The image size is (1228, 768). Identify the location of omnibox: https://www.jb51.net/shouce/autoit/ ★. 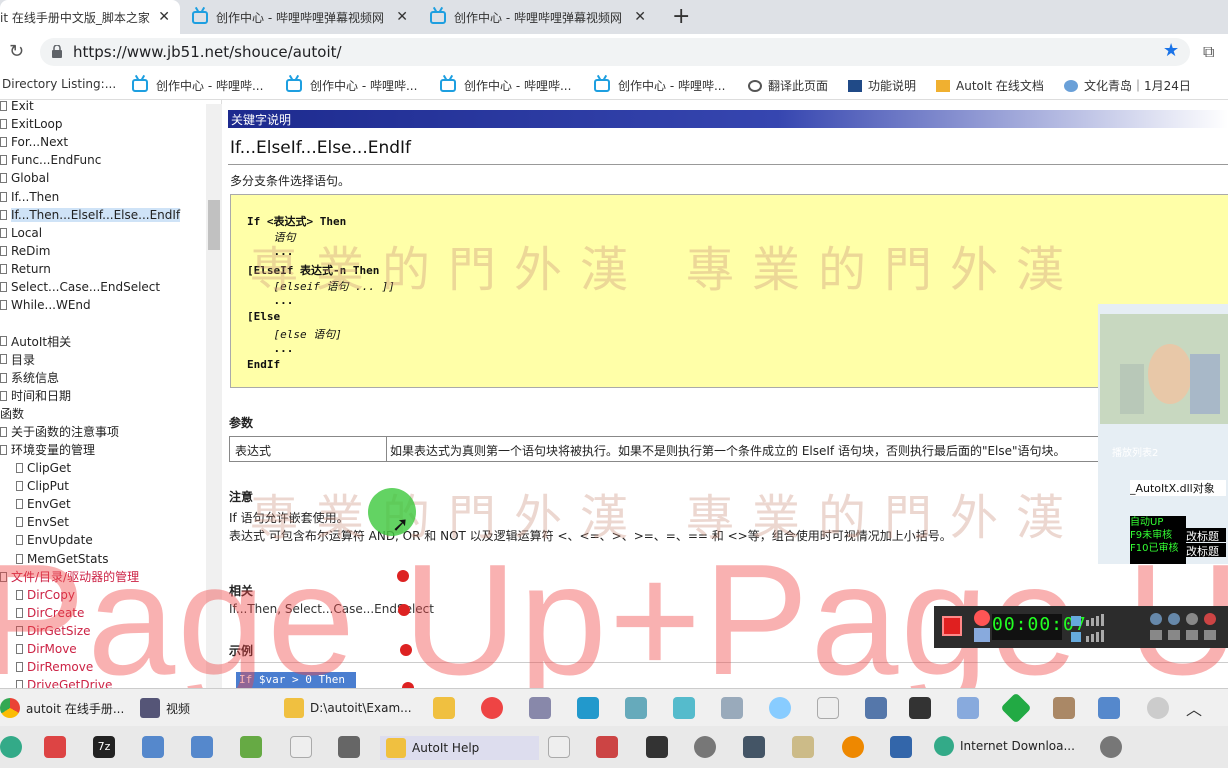
(615, 52).